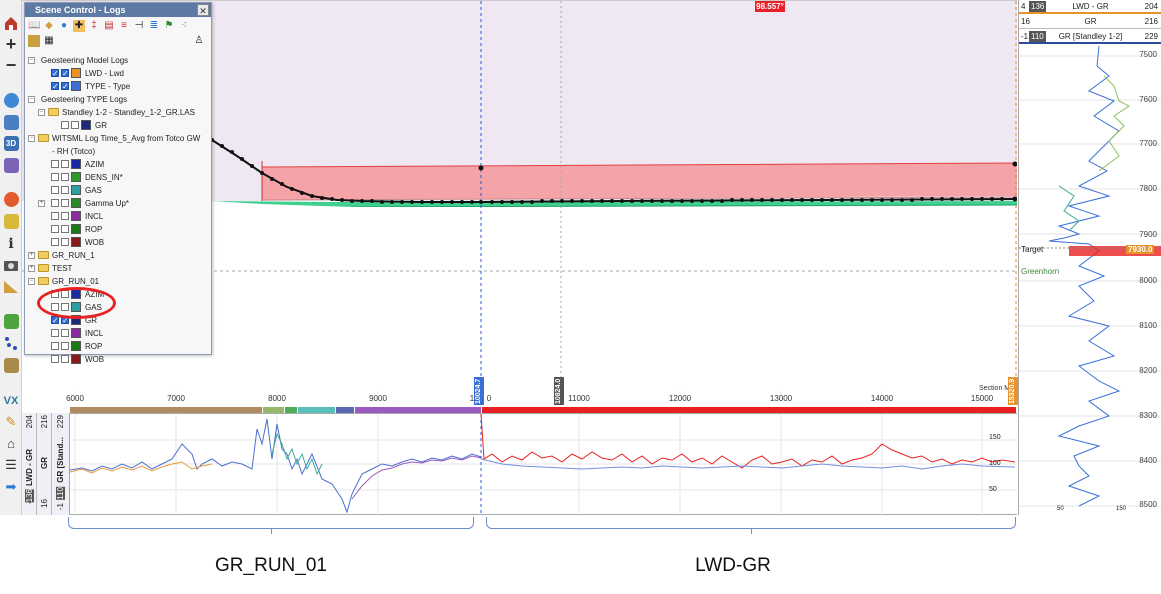 The image size is (1161, 594). I want to click on refresh-icon, so click(11, 199).